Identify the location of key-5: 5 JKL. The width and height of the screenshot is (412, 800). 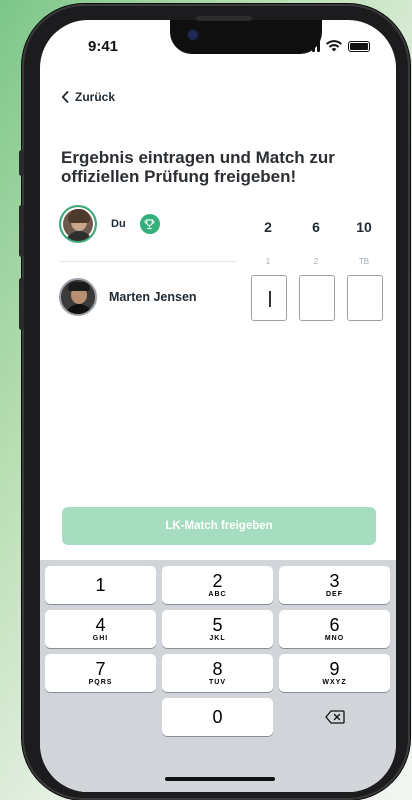
(217, 629).